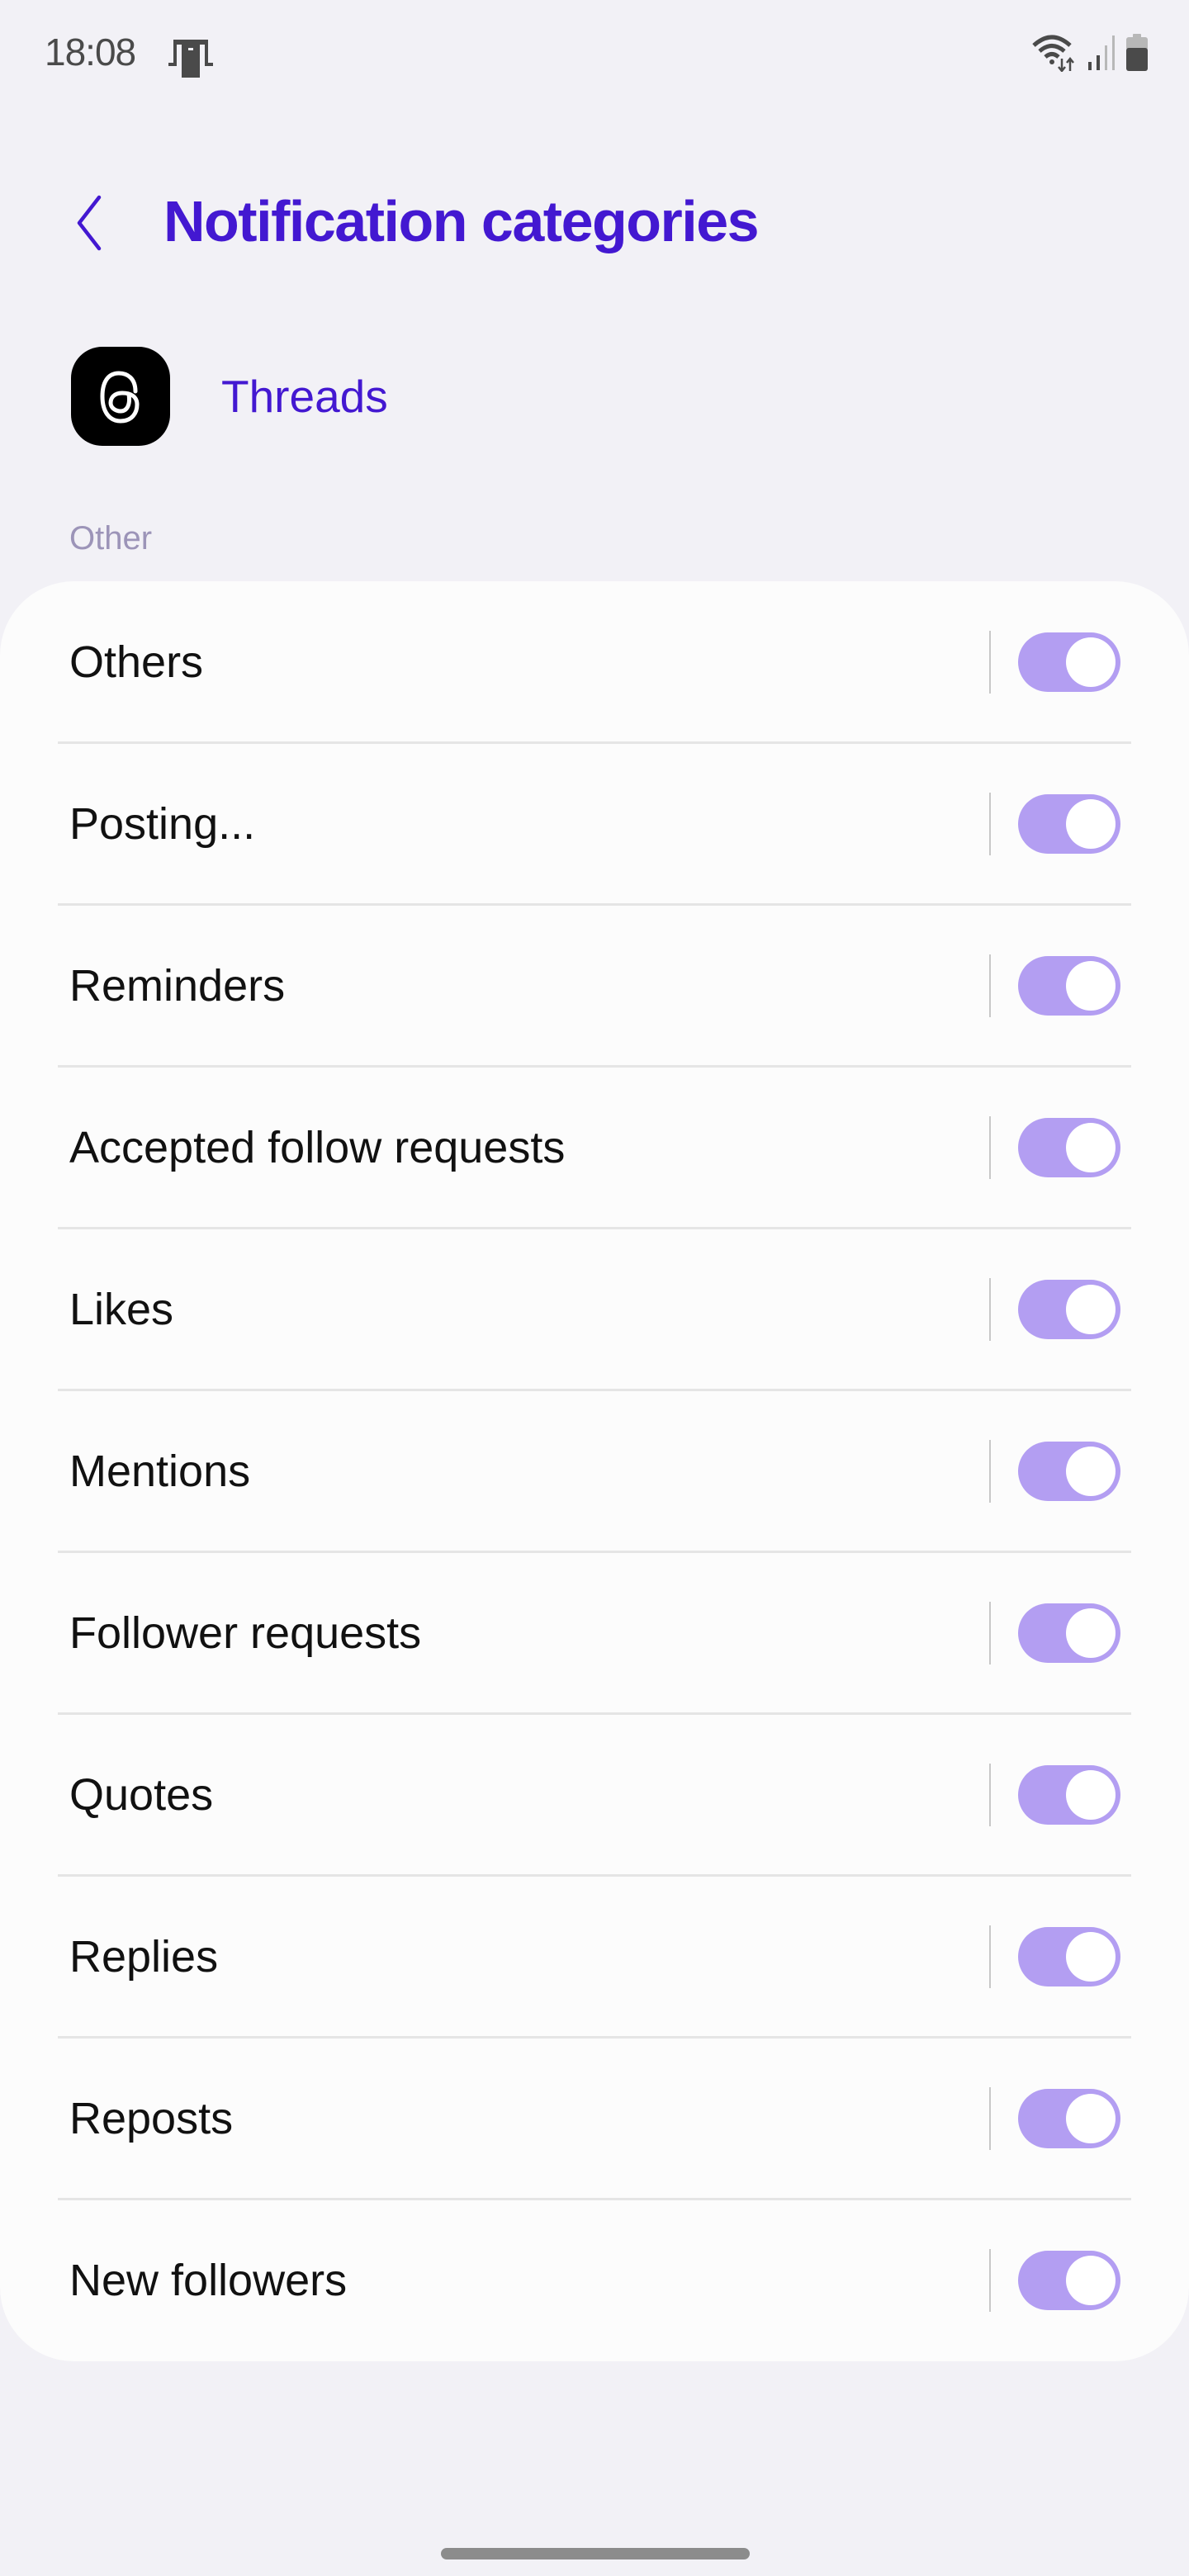  Describe the element at coordinates (144, 1957) in the screenshot. I see `category-label: Replies` at that location.